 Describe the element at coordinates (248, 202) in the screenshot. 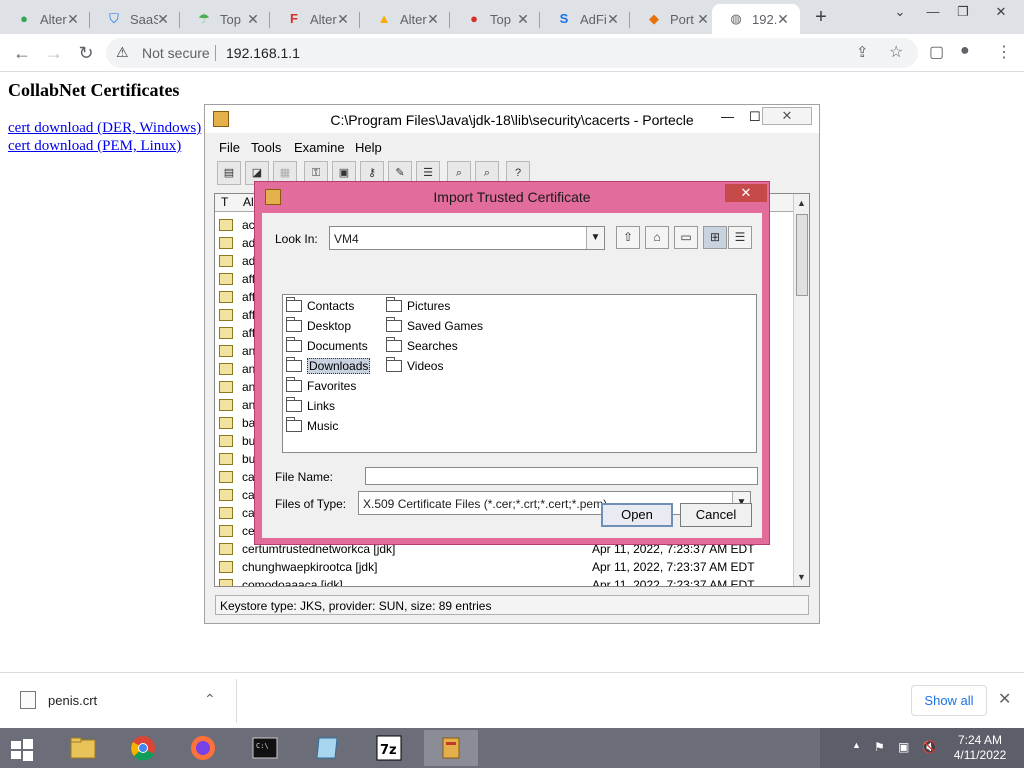

I see `column-alias: Al` at that location.